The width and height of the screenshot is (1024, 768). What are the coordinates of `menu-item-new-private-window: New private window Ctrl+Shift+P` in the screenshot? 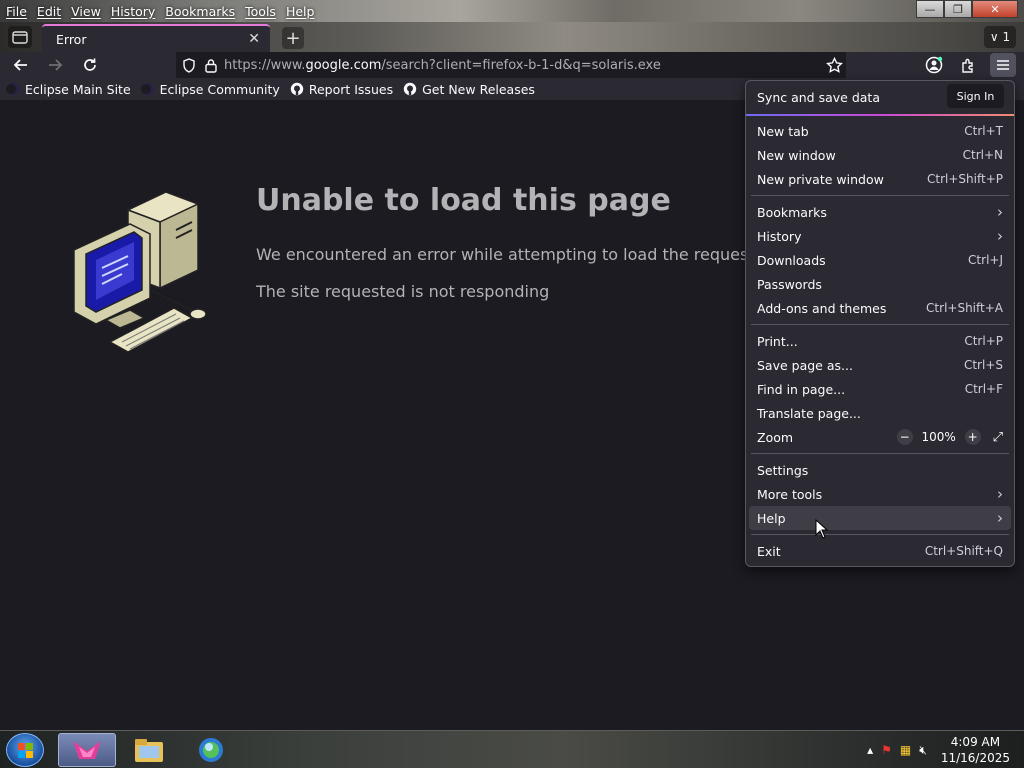 It's located at (880, 179).